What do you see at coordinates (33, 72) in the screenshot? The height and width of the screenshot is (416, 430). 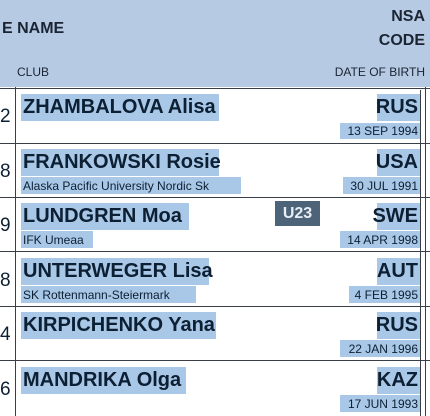 I see `club-column-header: CLUB` at bounding box center [33, 72].